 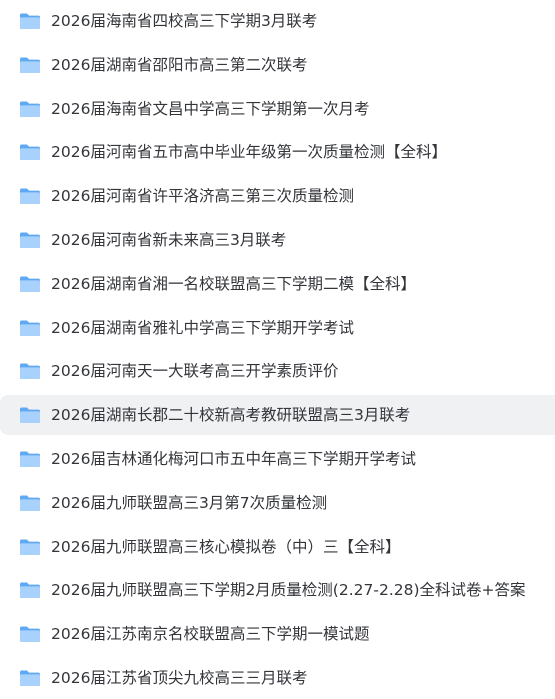 I want to click on folder-name: 2026届吉林通化梅河口市五中年高三下学期开学考试, so click(x=233, y=459).